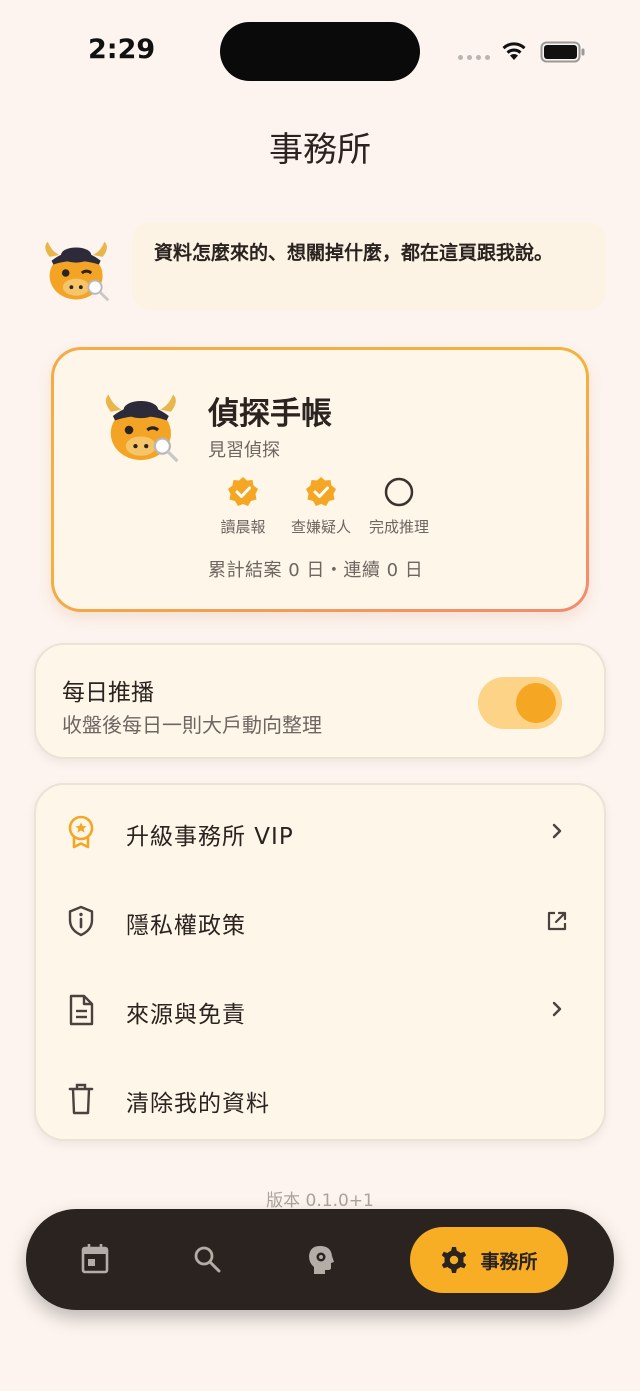 The height and width of the screenshot is (1391, 640). I want to click on menu-label: 清除我的資料, so click(198, 1104).